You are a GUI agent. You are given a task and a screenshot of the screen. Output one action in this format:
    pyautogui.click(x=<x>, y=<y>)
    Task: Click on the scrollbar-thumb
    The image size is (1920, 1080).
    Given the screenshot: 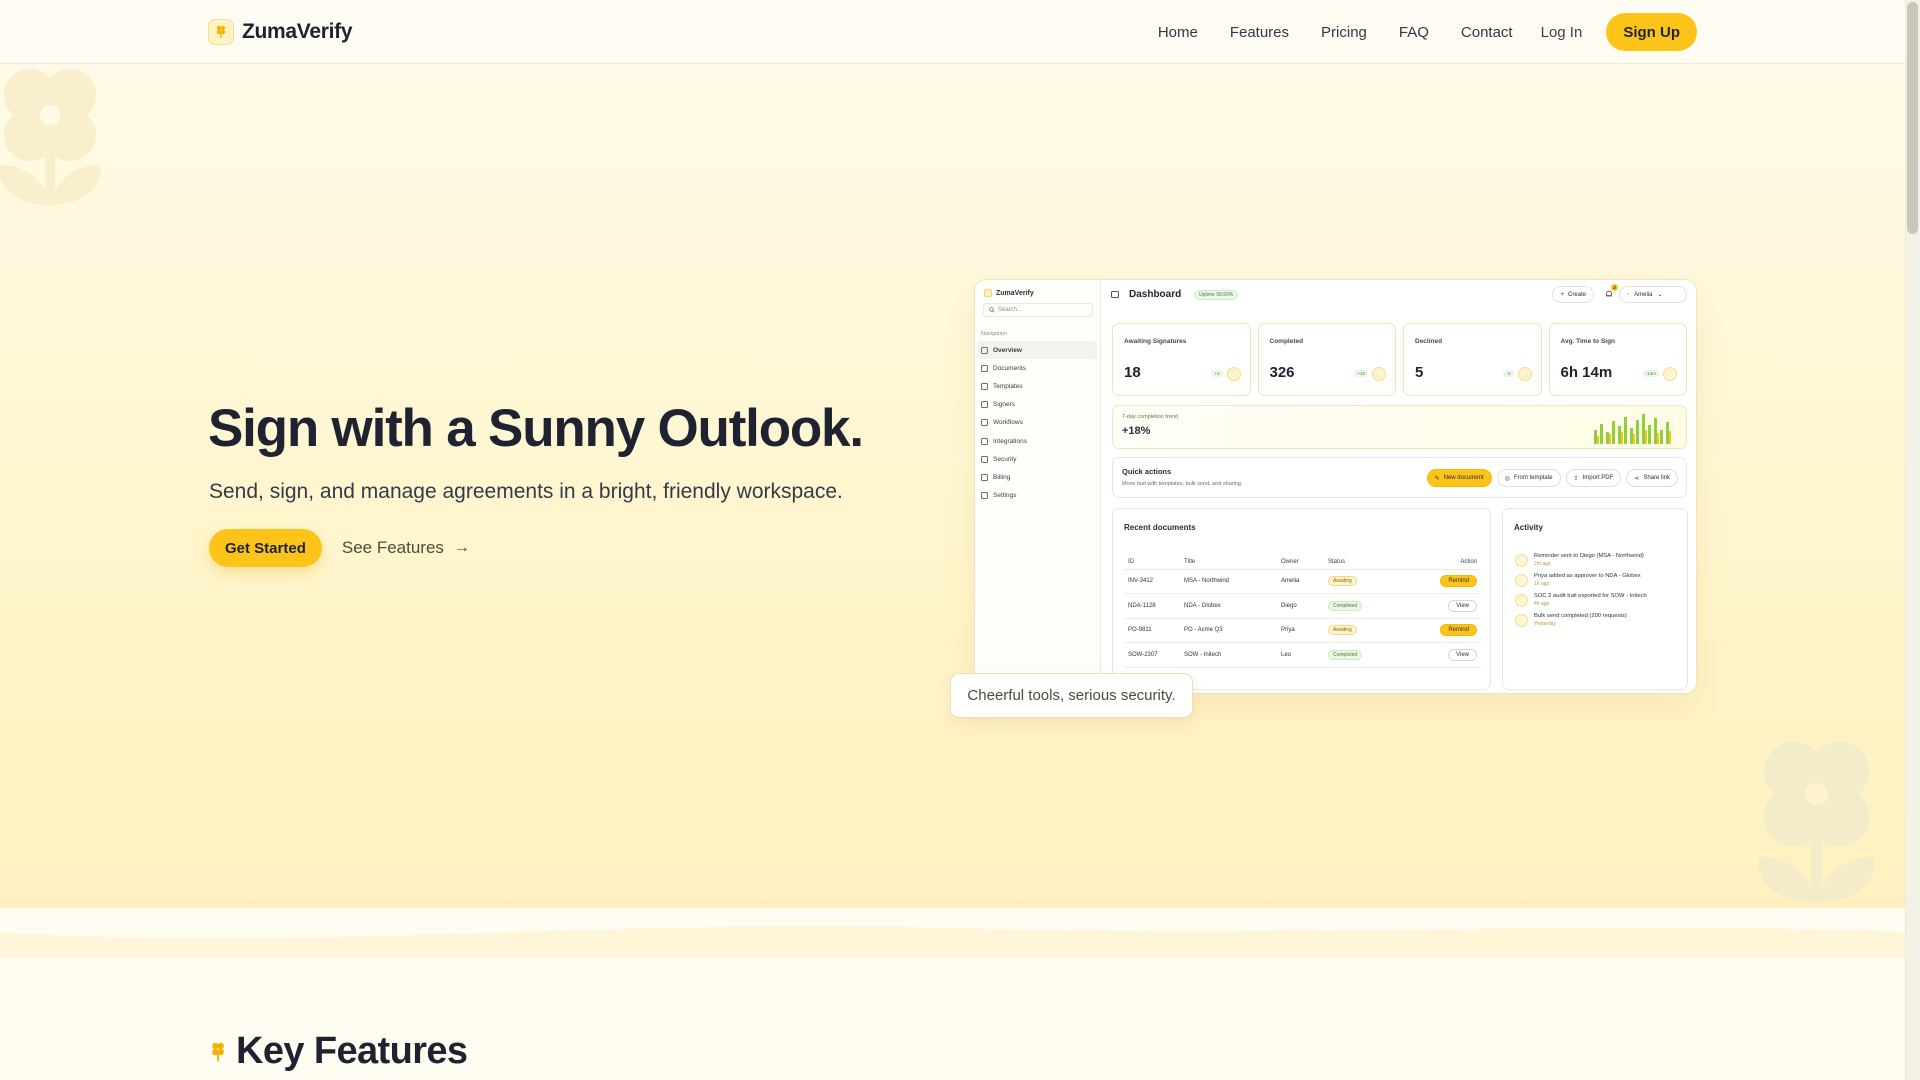 What is the action you would take?
    pyautogui.click(x=1912, y=118)
    